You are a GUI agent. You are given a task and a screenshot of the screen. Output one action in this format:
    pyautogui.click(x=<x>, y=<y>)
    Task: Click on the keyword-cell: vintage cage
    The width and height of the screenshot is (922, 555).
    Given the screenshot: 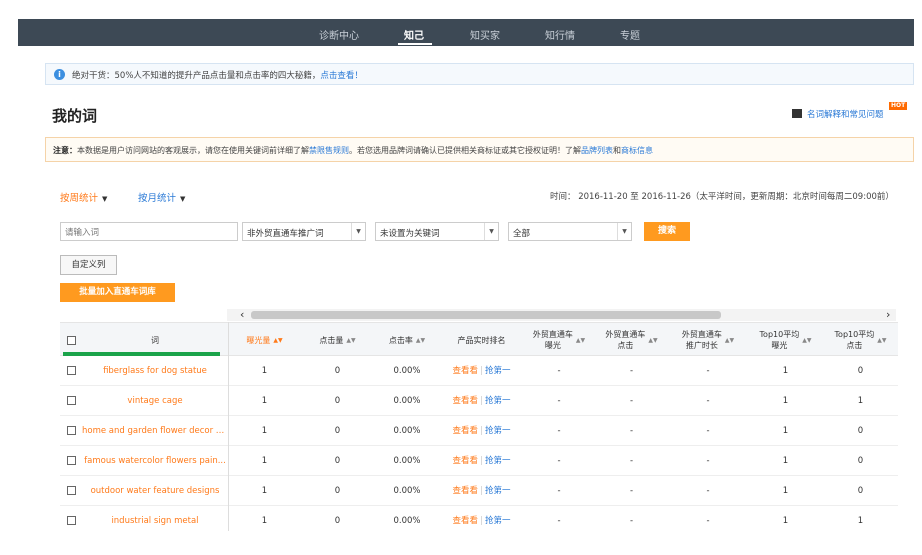 What is the action you would take?
    pyautogui.click(x=155, y=401)
    